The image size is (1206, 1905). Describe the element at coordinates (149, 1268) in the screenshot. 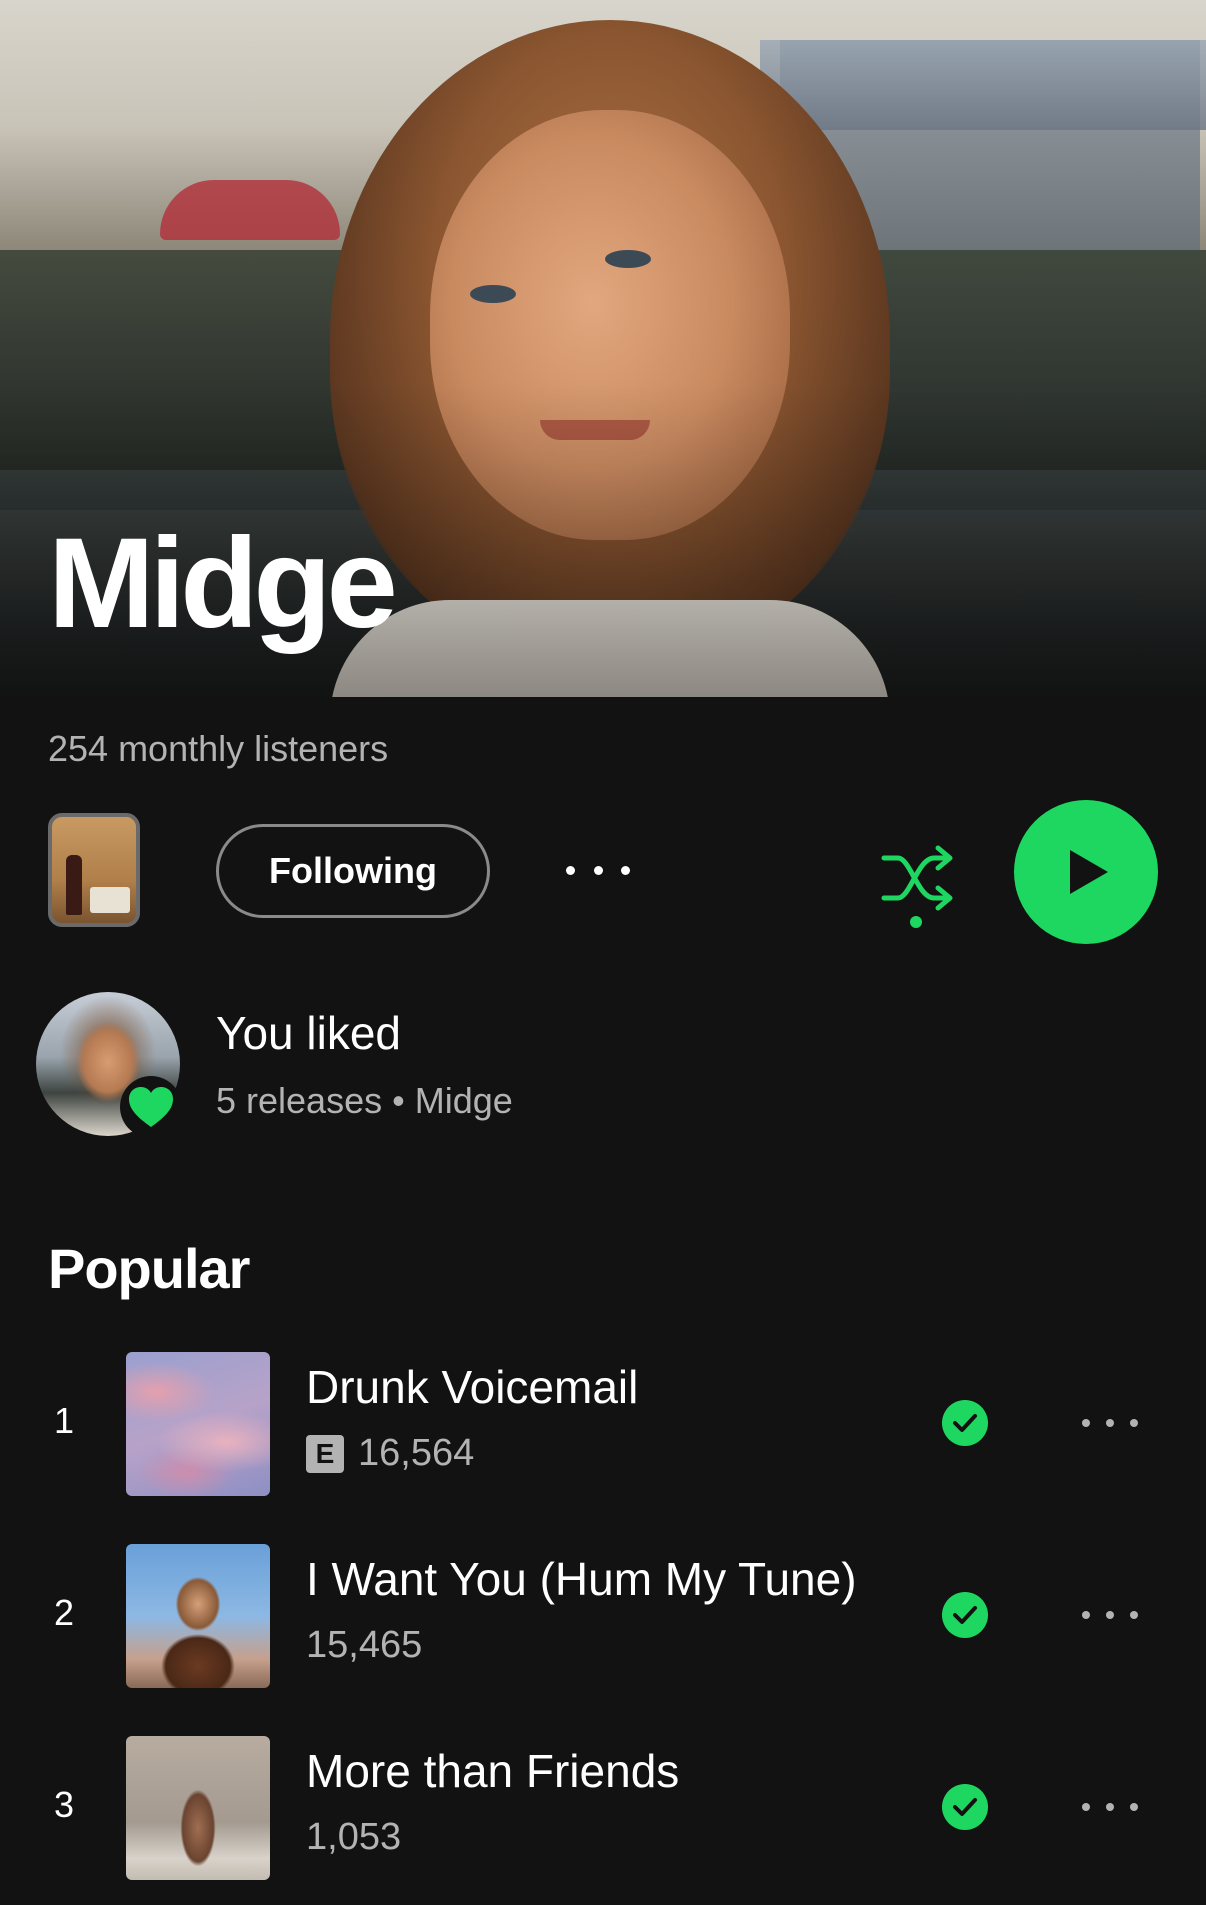

I see `popular-heading: Popular` at that location.